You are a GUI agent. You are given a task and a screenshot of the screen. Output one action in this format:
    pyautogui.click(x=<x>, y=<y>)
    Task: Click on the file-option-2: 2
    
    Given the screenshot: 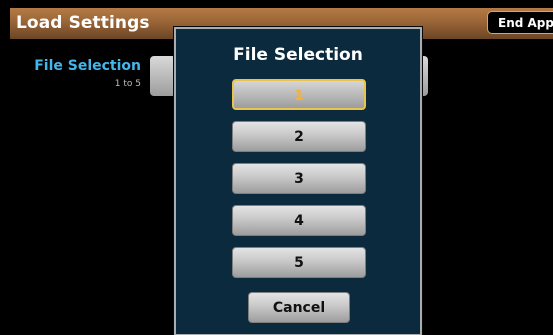 What is the action you would take?
    pyautogui.click(x=299, y=136)
    